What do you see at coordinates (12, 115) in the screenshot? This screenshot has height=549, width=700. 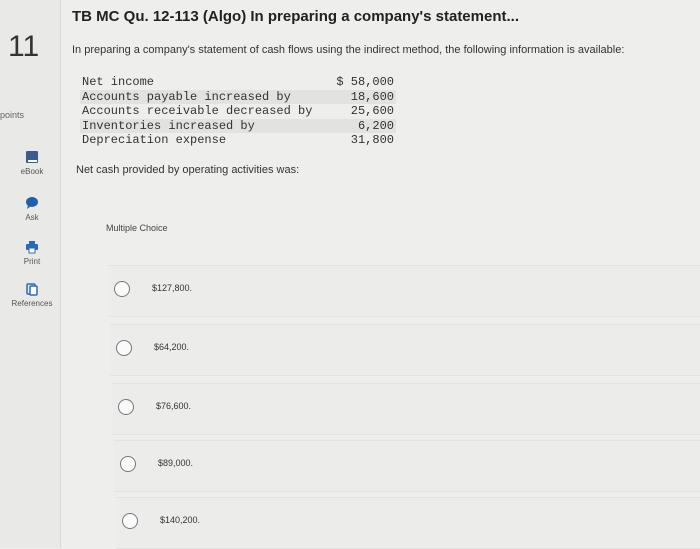 I see `points-label: points` at bounding box center [12, 115].